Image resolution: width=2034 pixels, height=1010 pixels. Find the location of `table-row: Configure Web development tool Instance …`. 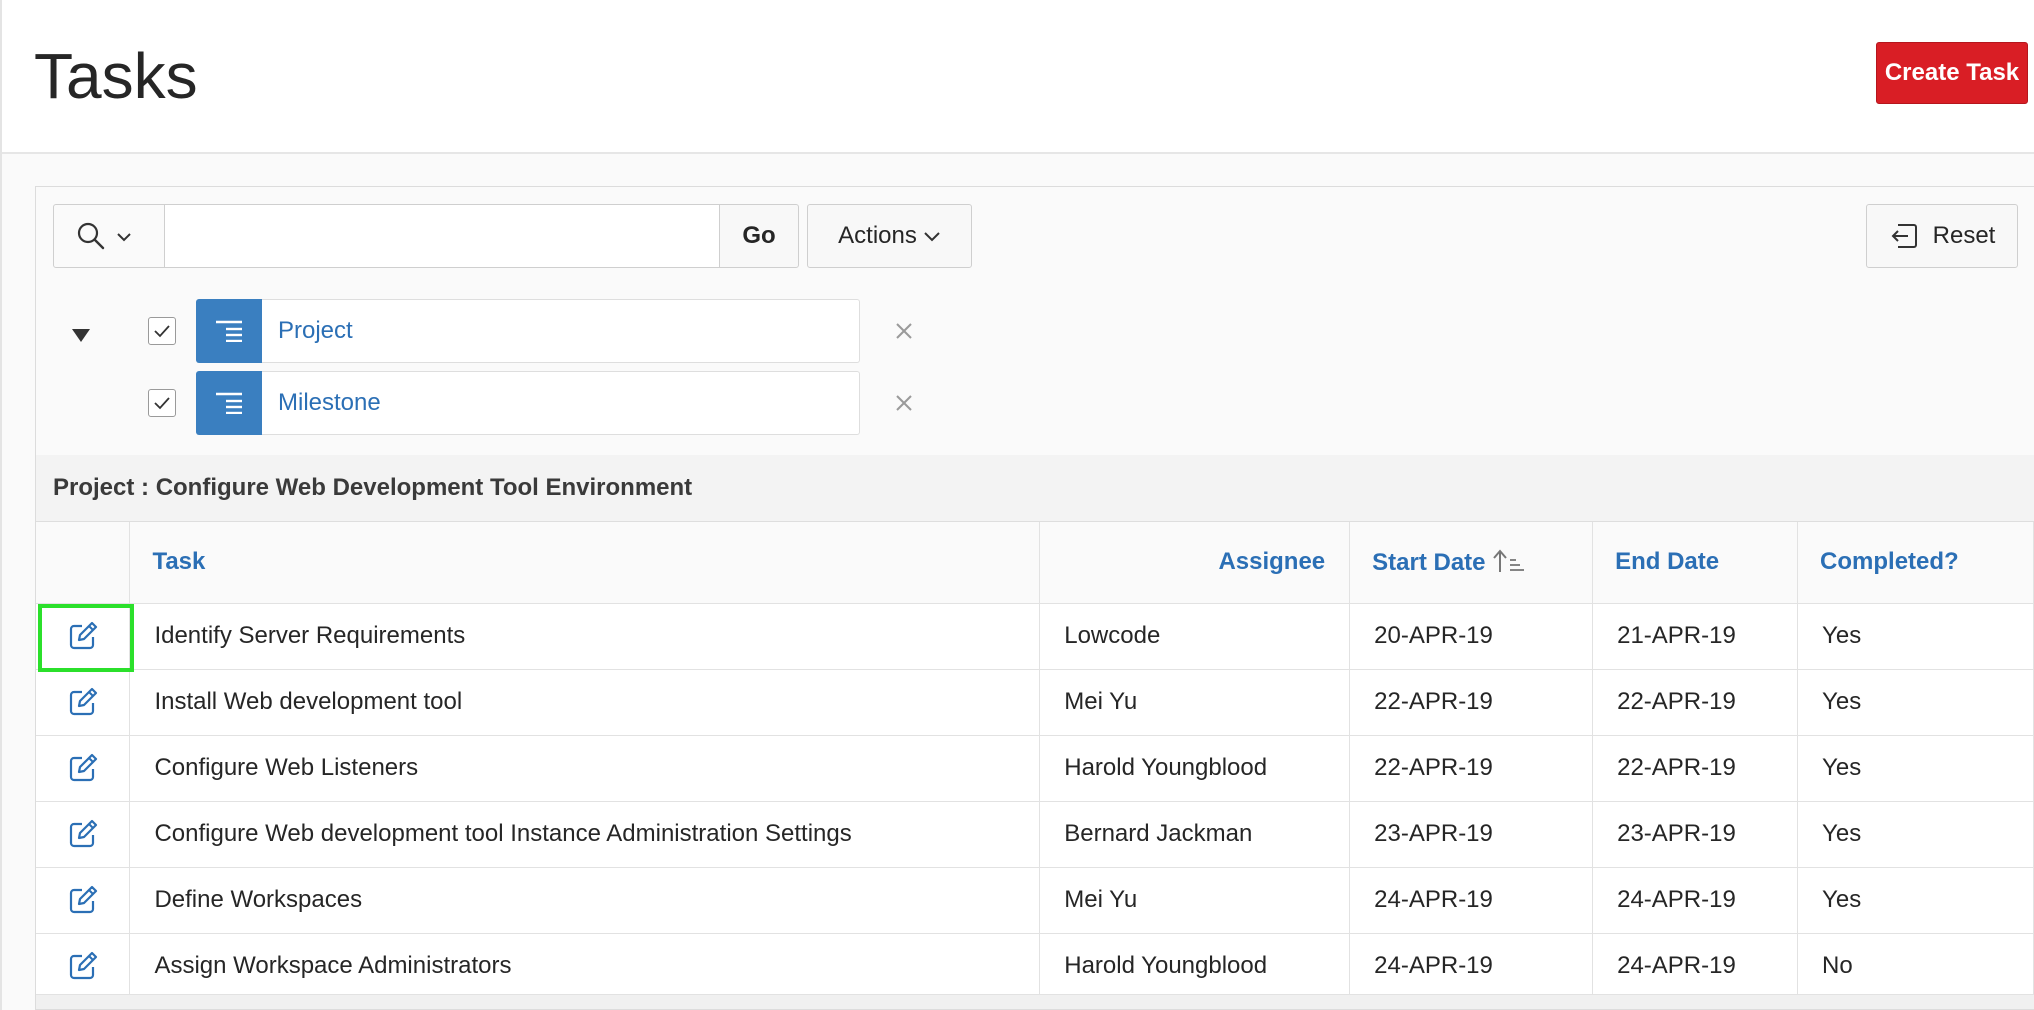

table-row: Configure Web development tool Instance … is located at coordinates (1035, 834).